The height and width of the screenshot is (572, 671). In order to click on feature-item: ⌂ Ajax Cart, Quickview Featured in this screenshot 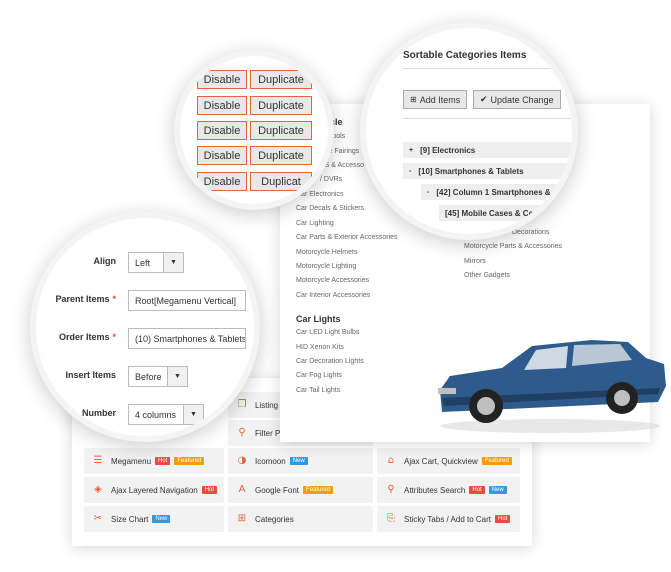, I will do `click(448, 461)`.